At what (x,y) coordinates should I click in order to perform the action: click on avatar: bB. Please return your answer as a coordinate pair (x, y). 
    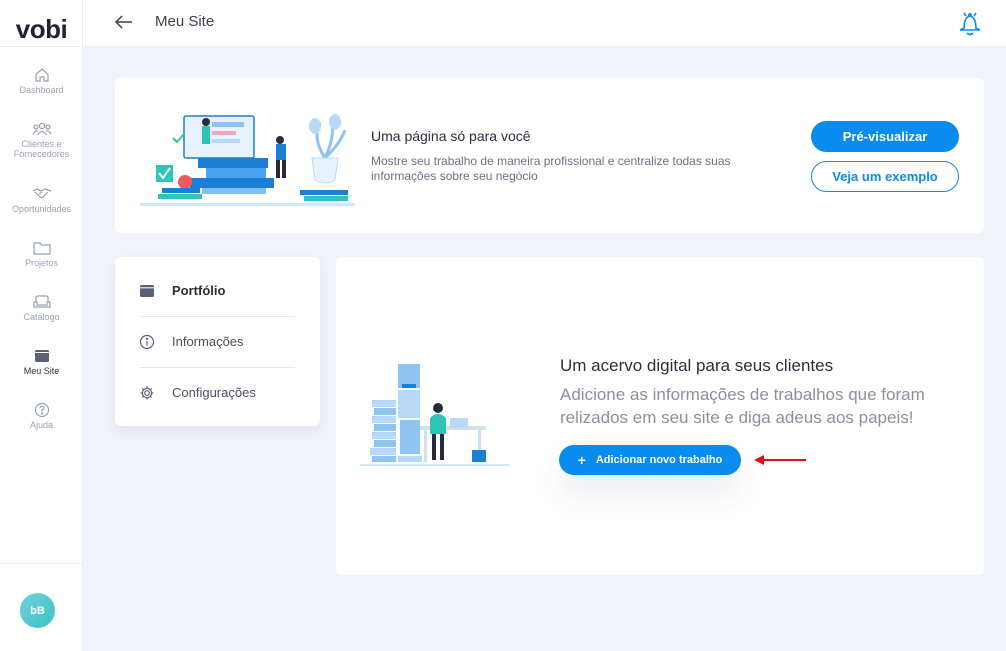
    Looking at the image, I should click on (37, 610).